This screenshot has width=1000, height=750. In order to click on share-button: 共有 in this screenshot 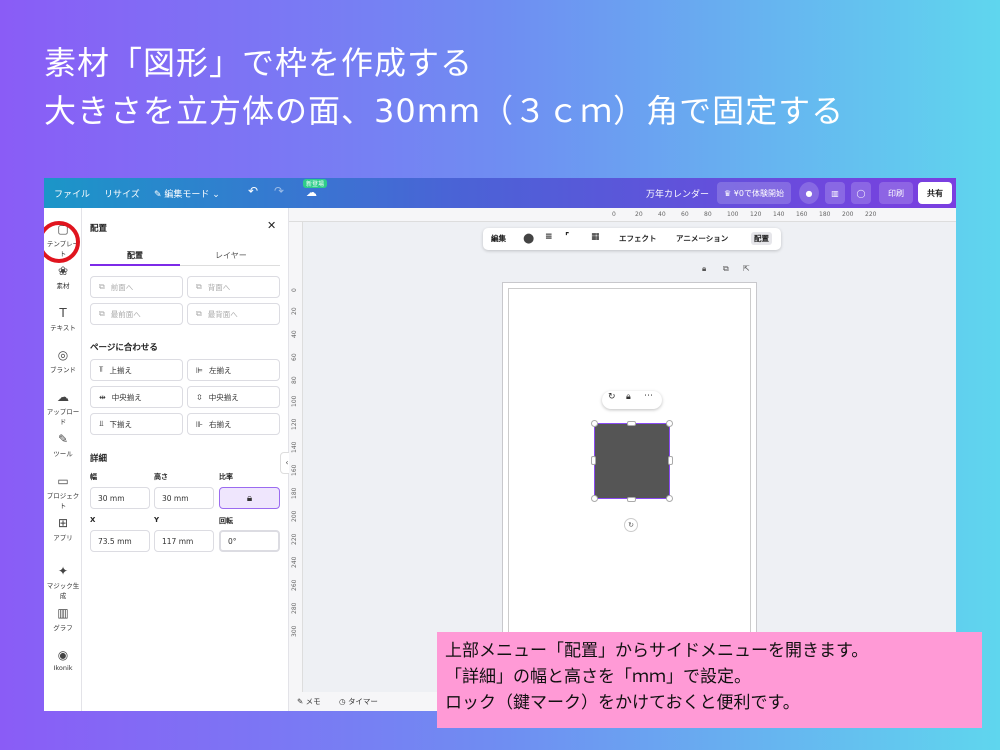, I will do `click(935, 193)`.